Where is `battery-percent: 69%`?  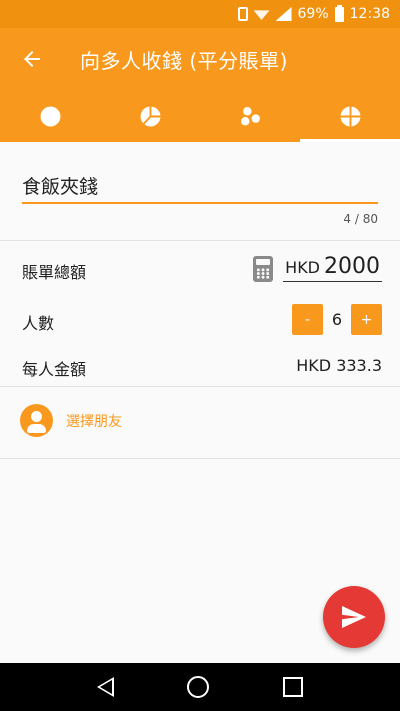 battery-percent: 69% is located at coordinates (313, 14).